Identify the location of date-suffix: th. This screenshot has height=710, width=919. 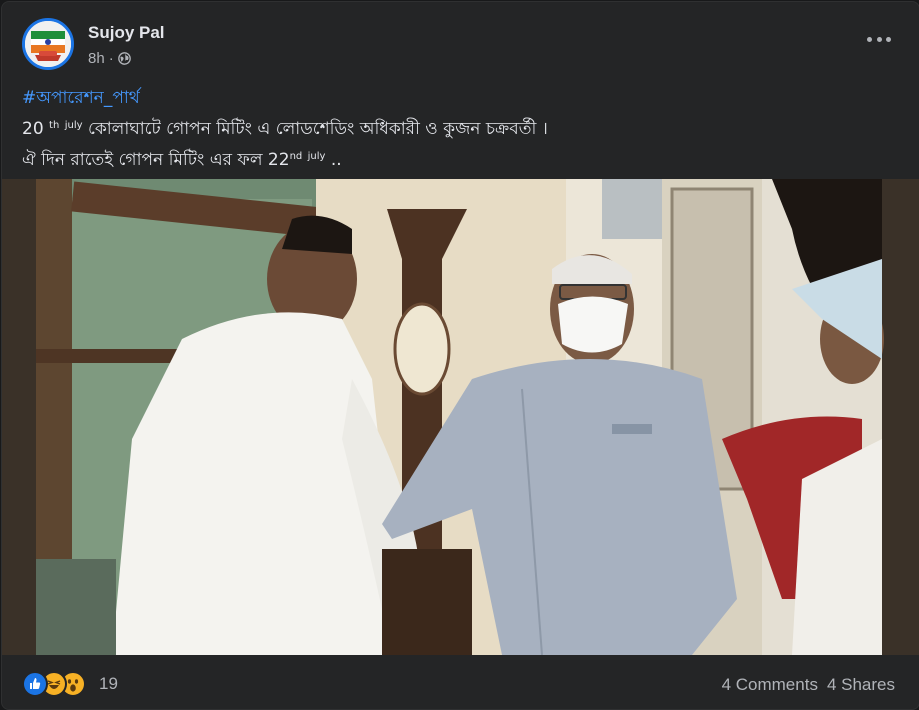
(54, 125).